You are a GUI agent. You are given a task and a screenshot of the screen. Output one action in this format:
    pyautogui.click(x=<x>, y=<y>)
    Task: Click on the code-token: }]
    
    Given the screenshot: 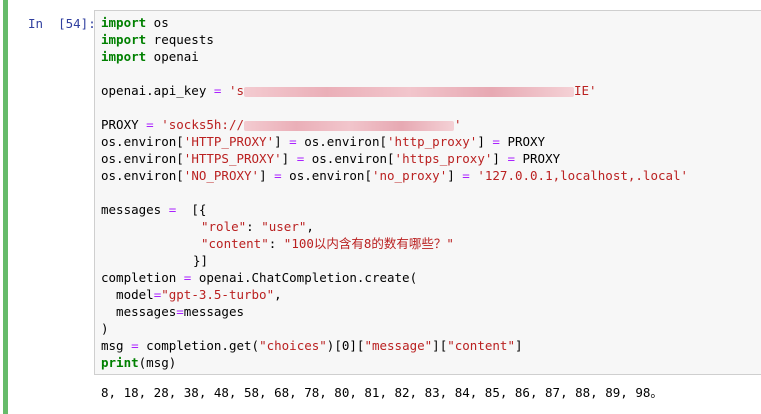 What is the action you would take?
    pyautogui.click(x=201, y=260)
    